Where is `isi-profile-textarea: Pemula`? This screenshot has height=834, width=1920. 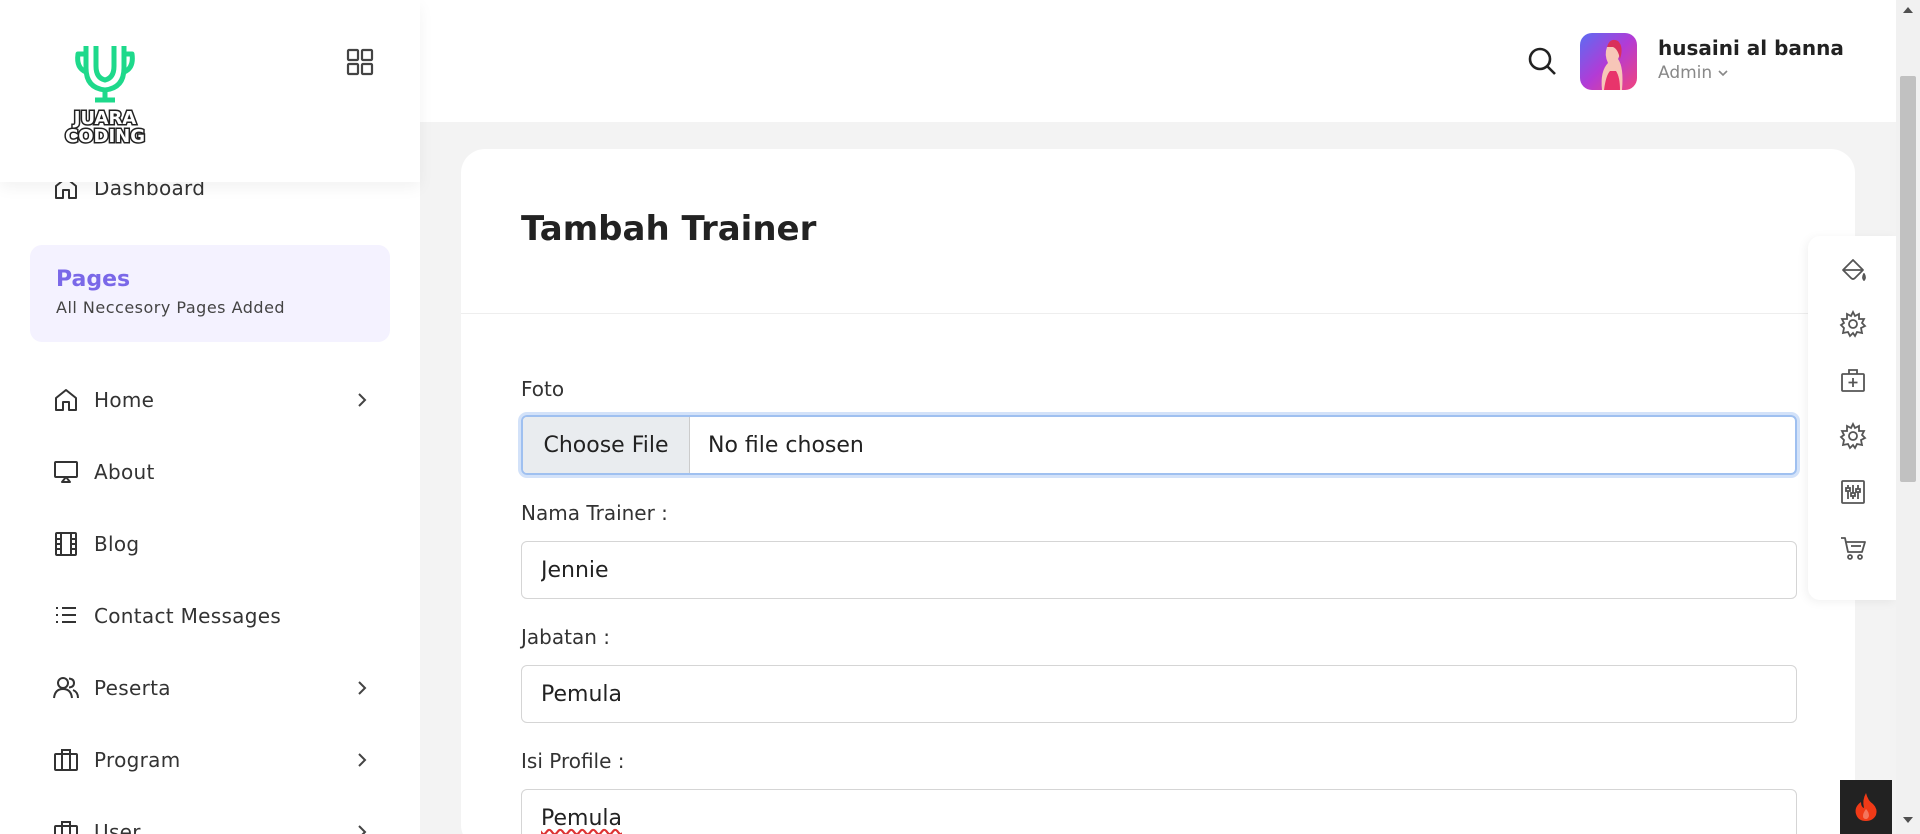 isi-profile-textarea: Pemula is located at coordinates (1159, 811).